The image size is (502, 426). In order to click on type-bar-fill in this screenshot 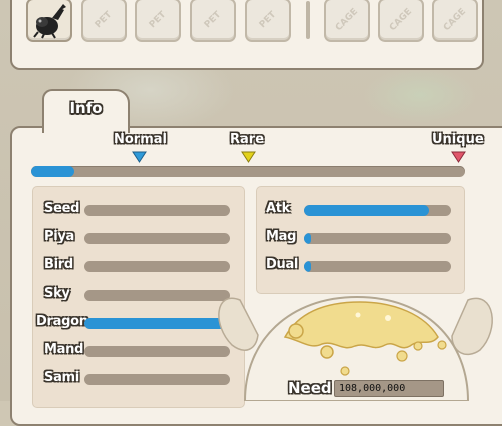, I will do `click(157, 323)`.